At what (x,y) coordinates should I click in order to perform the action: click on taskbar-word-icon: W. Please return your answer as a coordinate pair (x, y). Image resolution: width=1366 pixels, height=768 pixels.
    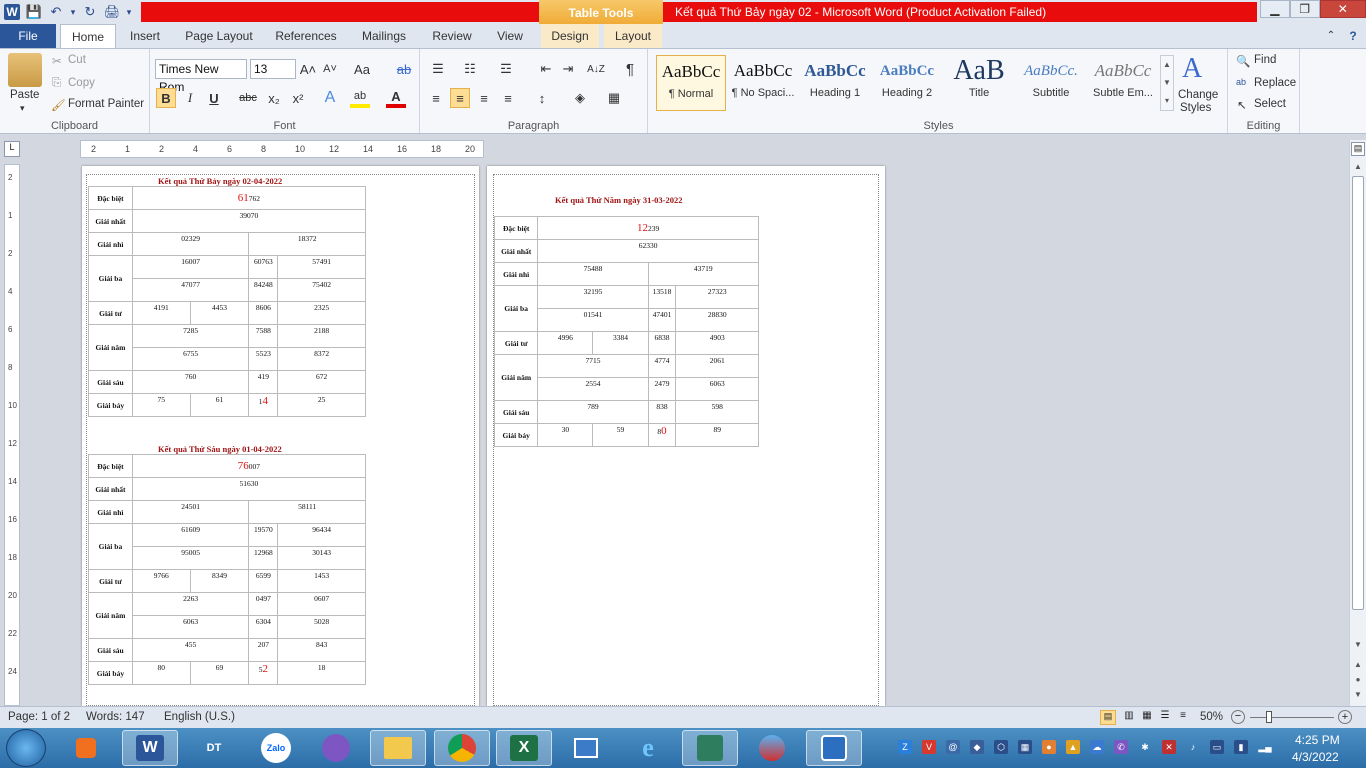
    Looking at the image, I should click on (150, 748).